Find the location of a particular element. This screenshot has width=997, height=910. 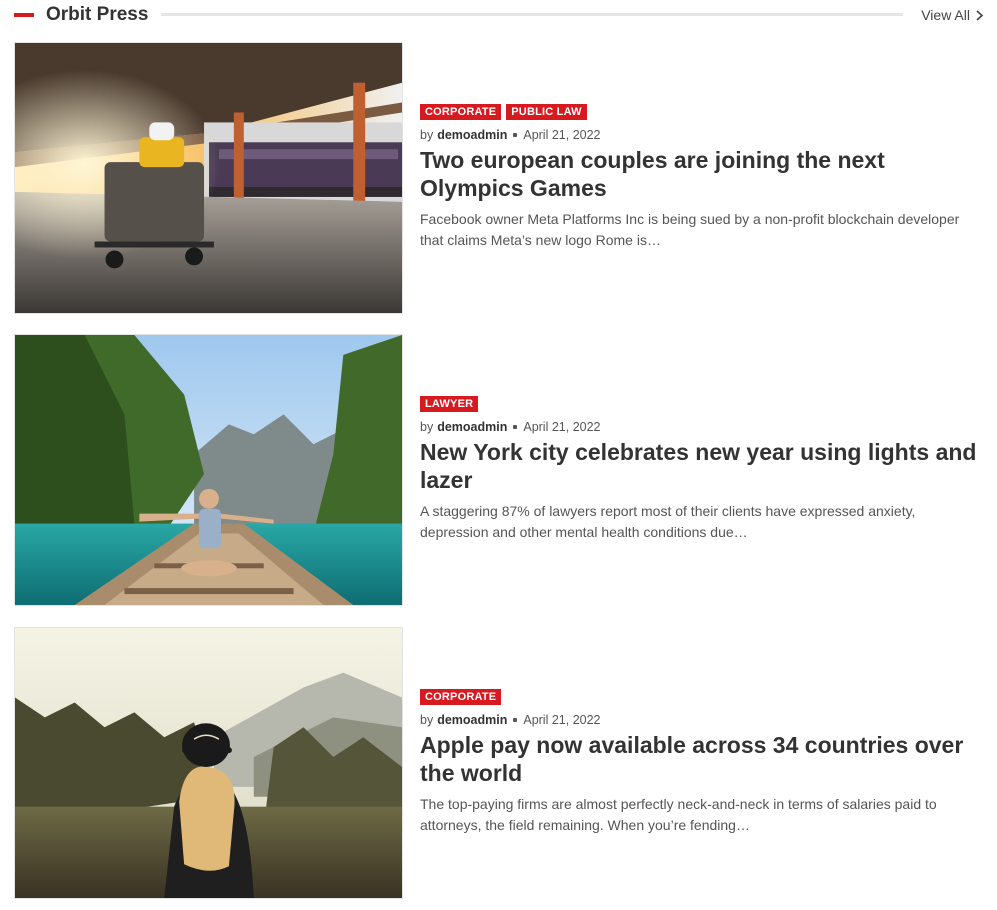

category-badge: Public Law is located at coordinates (546, 112).